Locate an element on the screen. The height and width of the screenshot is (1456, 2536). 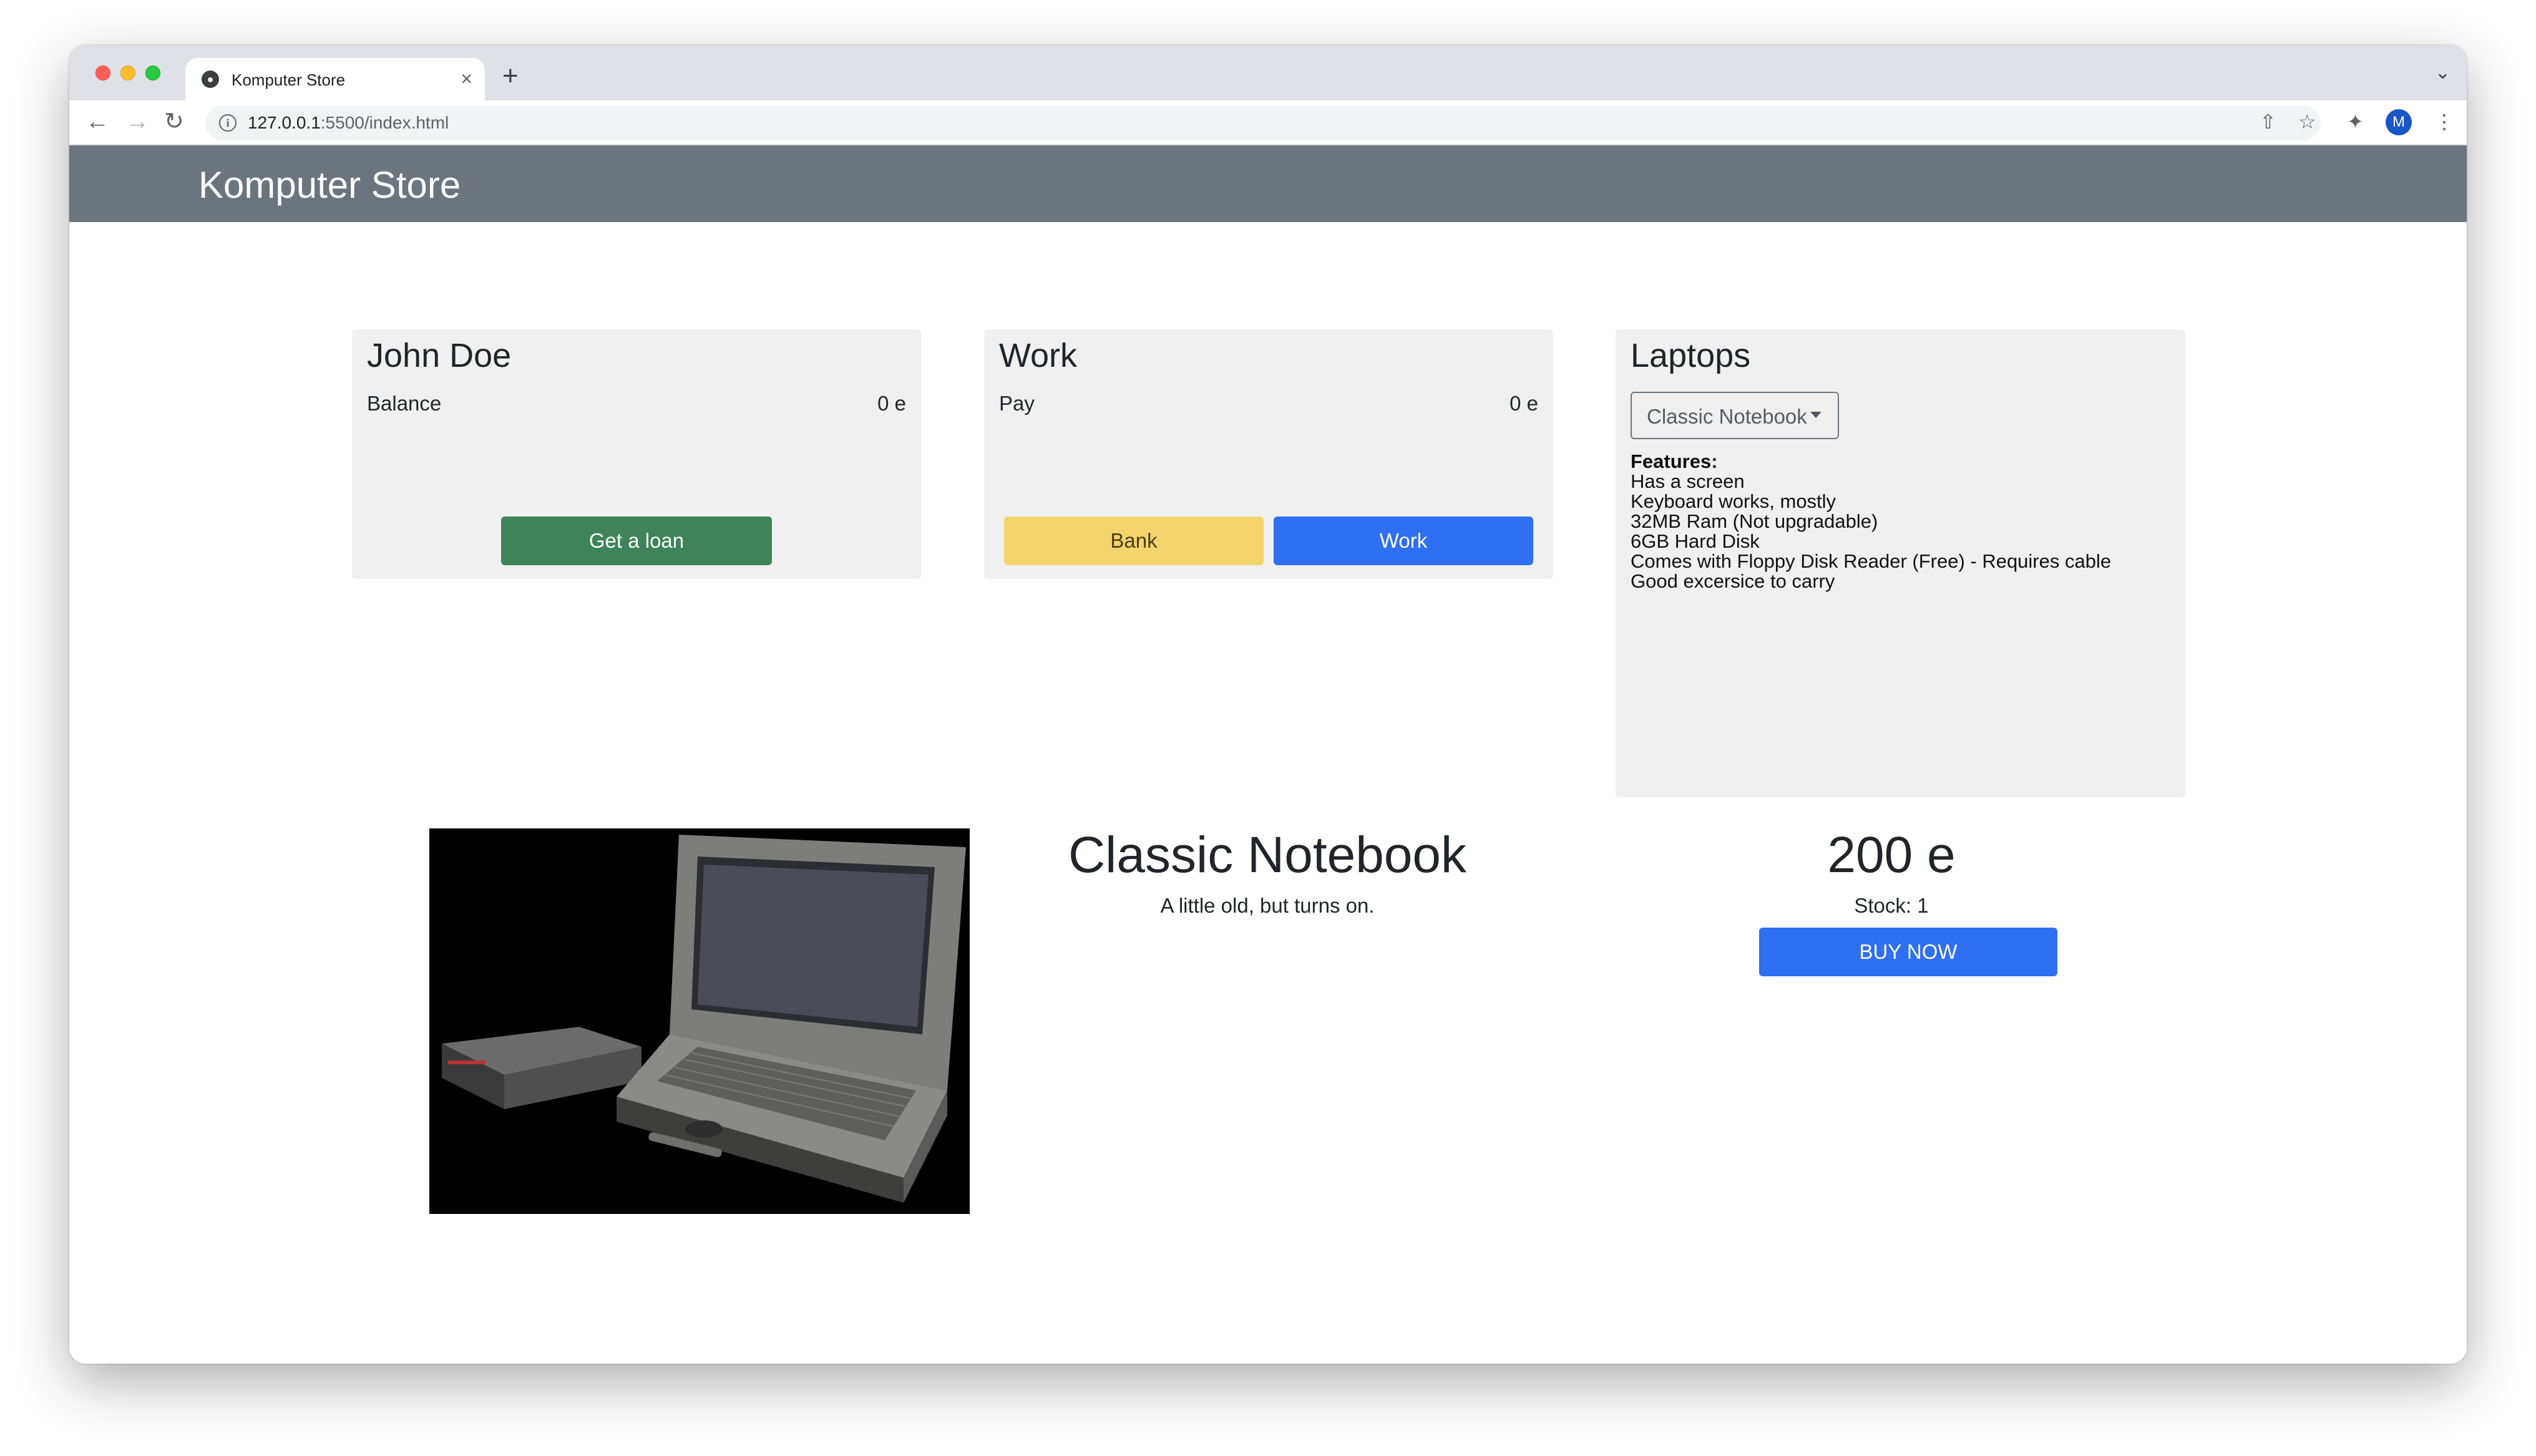
address-bar: i 127.0.0.1:5500/index.html is located at coordinates (1263, 123).